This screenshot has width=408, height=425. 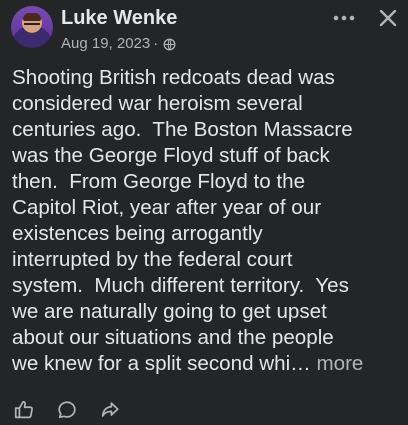 I want to click on see-more-link: more, so click(x=339, y=363).